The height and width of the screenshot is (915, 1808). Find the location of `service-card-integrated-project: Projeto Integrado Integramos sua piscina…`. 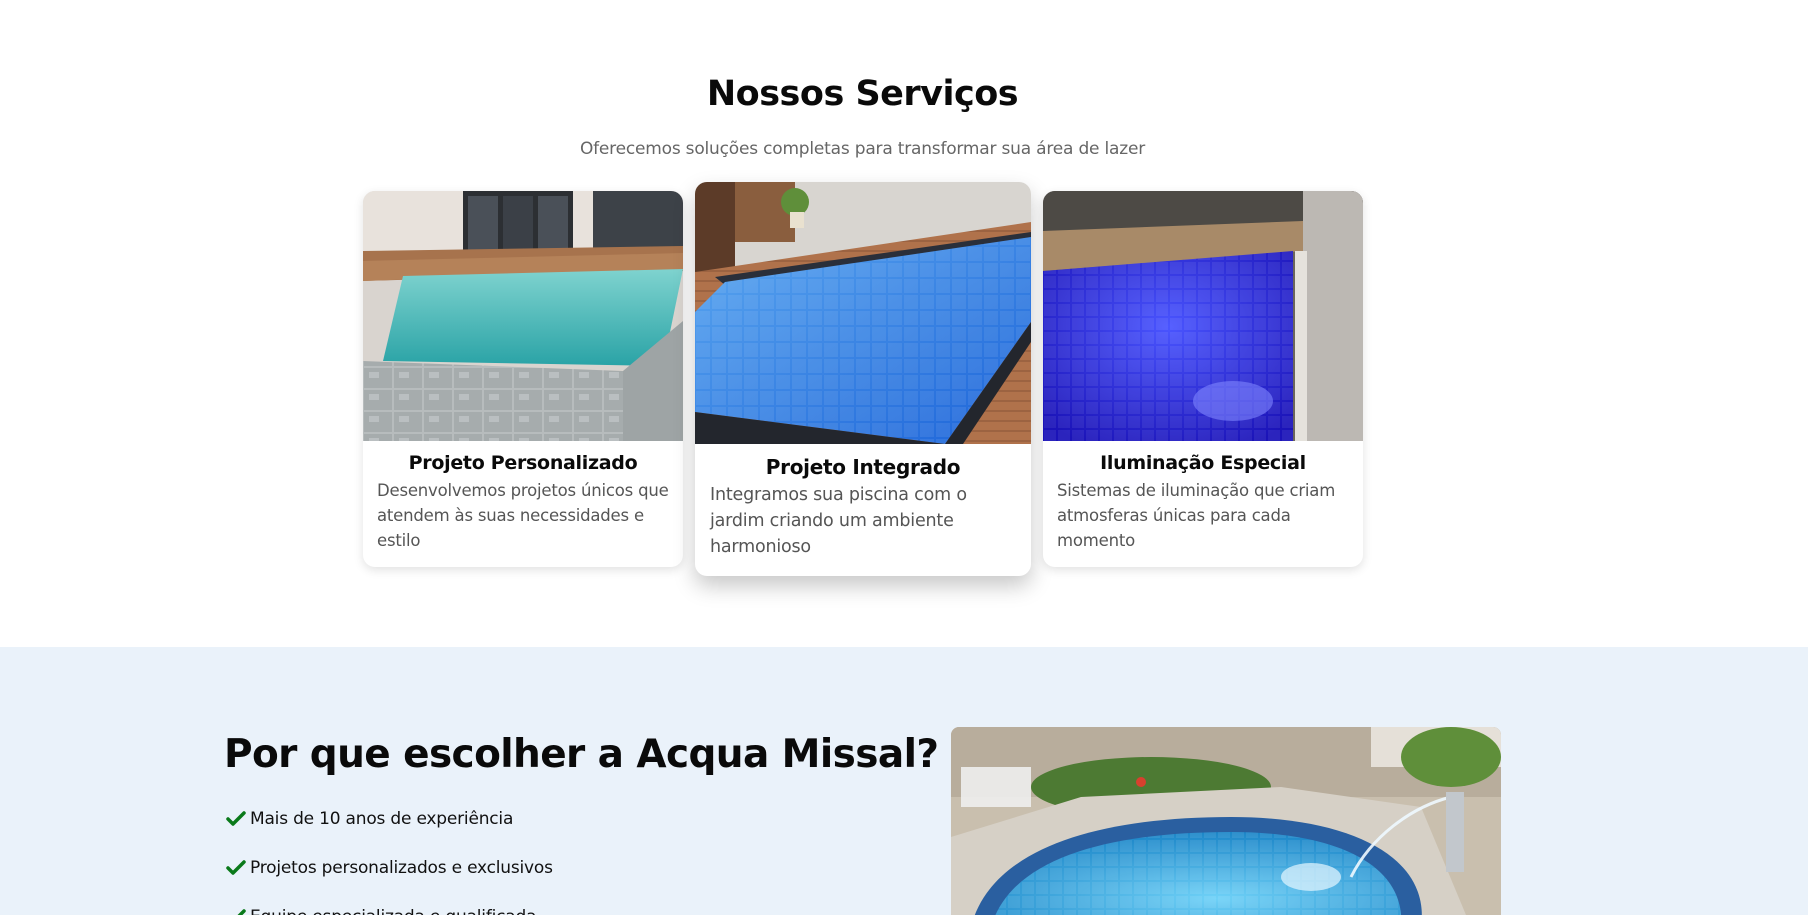

service-card-integrated-project: Projeto Integrado Integramos sua piscina… is located at coordinates (863, 379).